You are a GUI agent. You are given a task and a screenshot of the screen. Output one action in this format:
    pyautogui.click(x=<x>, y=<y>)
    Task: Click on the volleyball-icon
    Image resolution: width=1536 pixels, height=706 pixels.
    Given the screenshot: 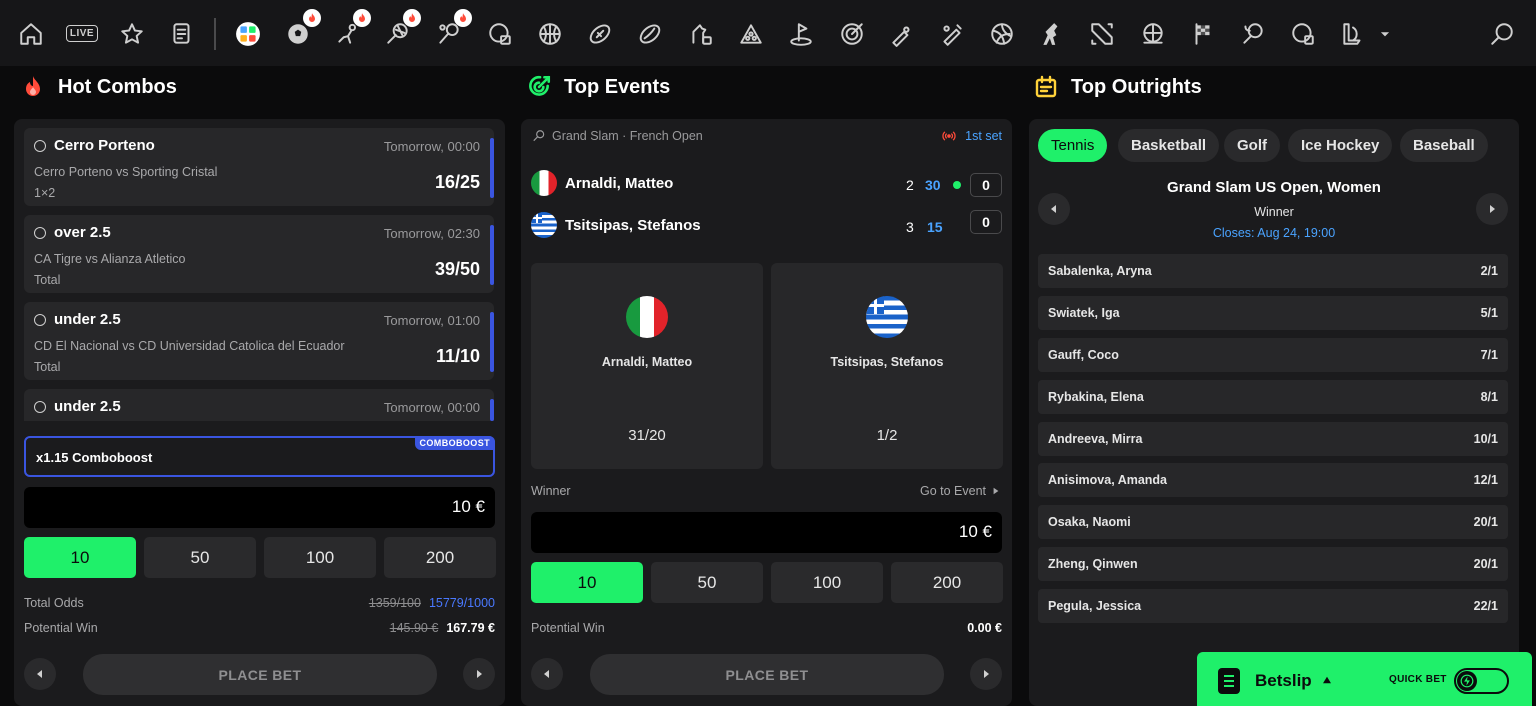 What is the action you would take?
    pyautogui.click(x=1002, y=34)
    